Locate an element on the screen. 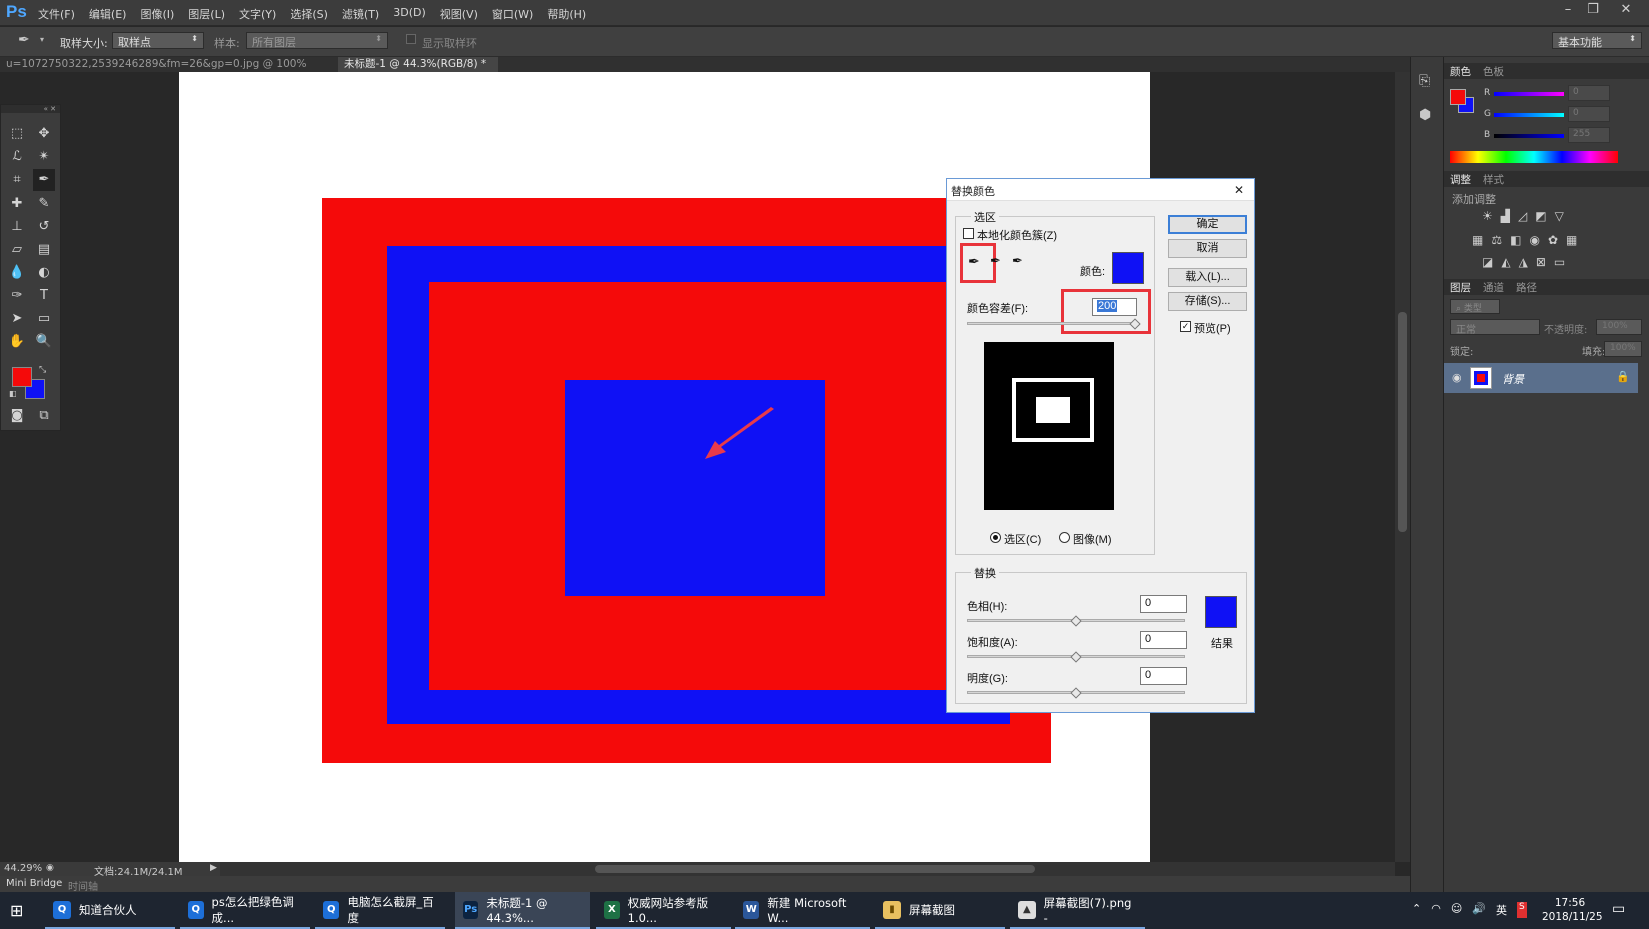 The width and height of the screenshot is (1649, 929). show-ring-checkbox is located at coordinates (411, 39).